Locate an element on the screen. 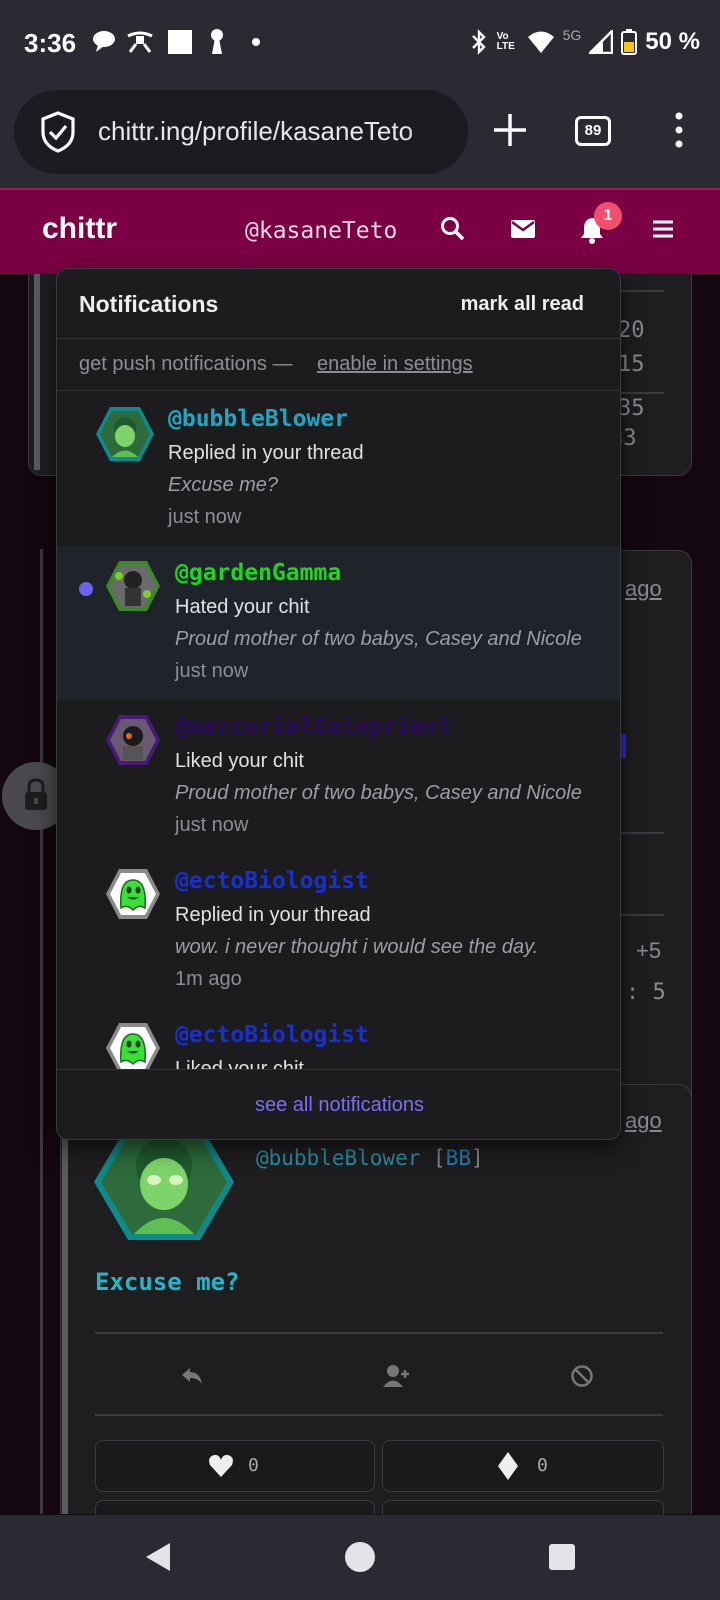 Image resolution: width=720 pixels, height=1600 pixels. notification-username: @gardenGamma is located at coordinates (258, 573).